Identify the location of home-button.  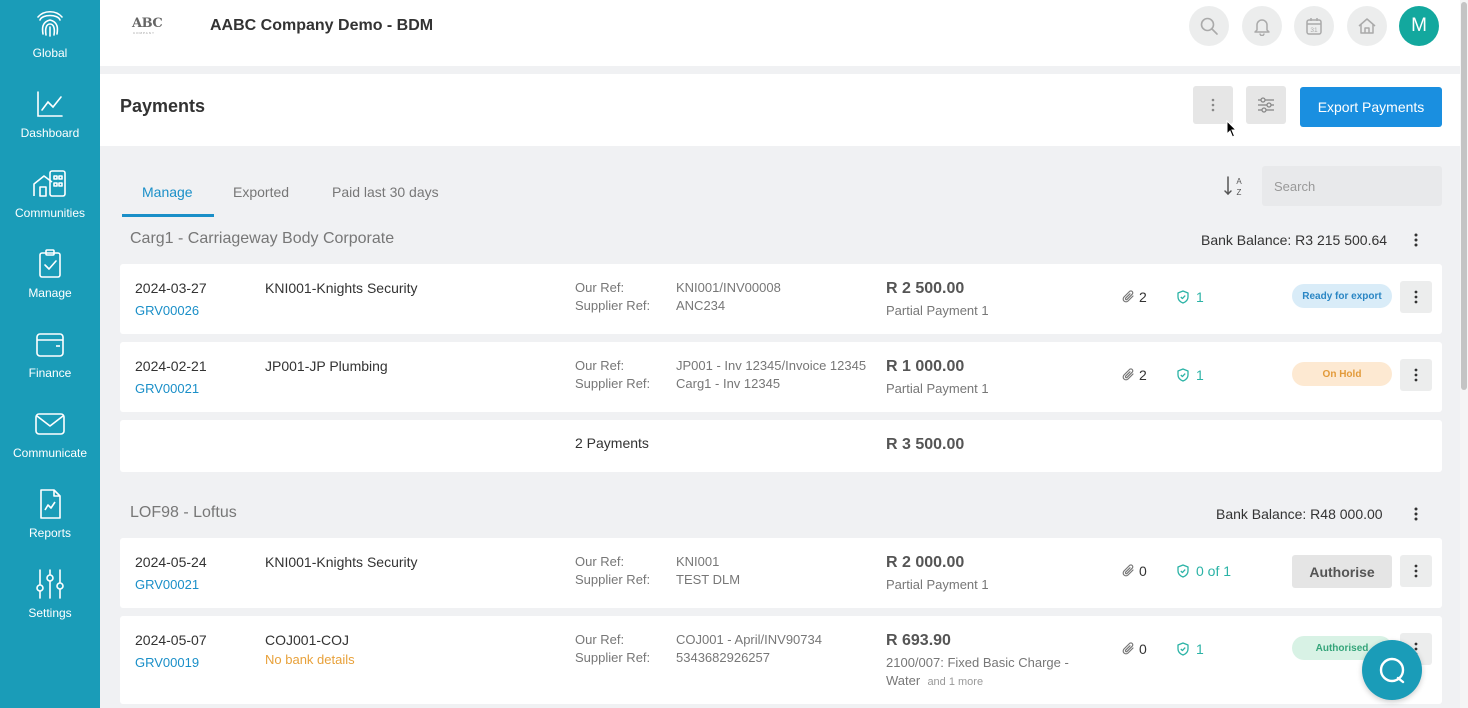
(1367, 26).